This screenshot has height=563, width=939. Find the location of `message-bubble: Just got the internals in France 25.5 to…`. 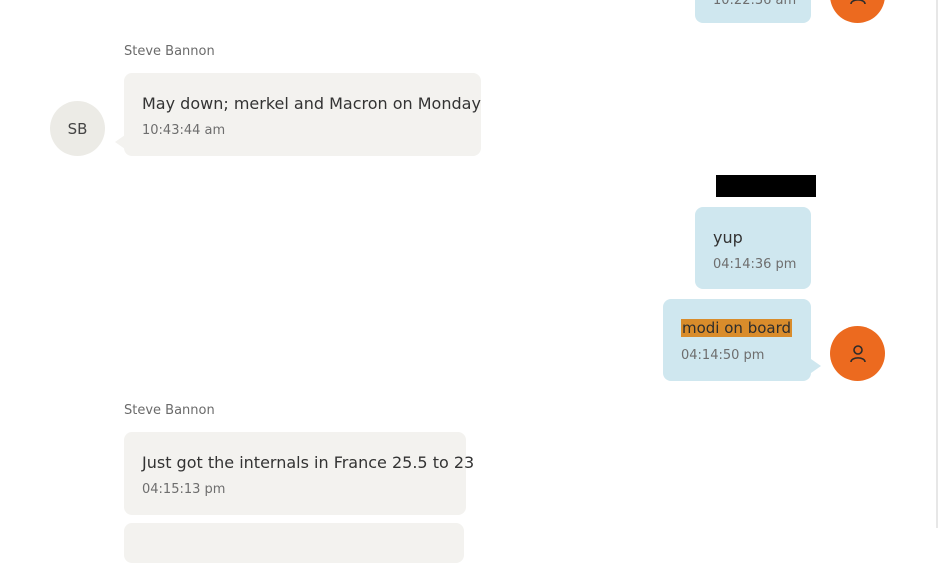

message-bubble: Just got the internals in France 25.5 to… is located at coordinates (299, 473).